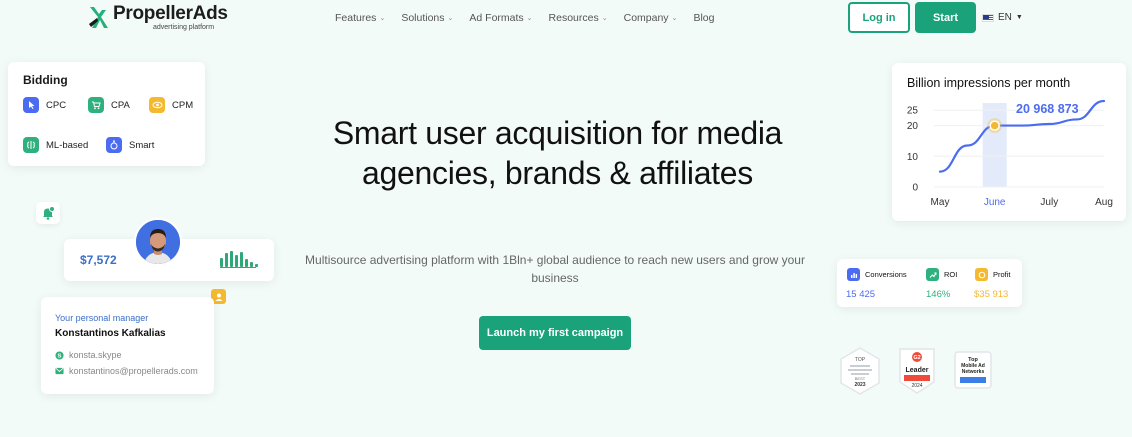 The image size is (1132, 437). What do you see at coordinates (184, 27) in the screenshot?
I see `logo-tagline: advertising platform` at bounding box center [184, 27].